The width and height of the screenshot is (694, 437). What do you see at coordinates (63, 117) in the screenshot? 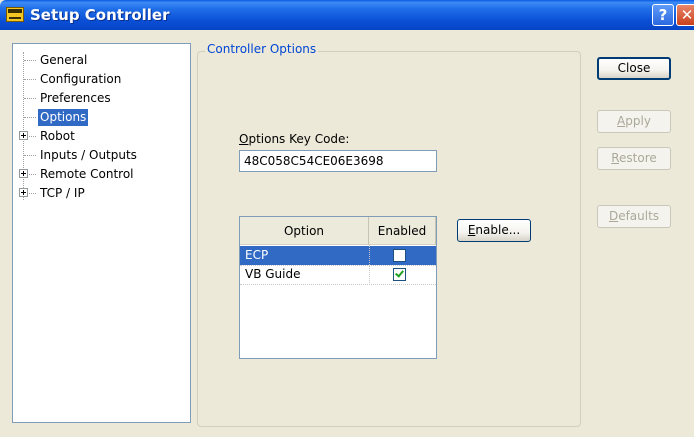
I see `tree-item-options: Options` at bounding box center [63, 117].